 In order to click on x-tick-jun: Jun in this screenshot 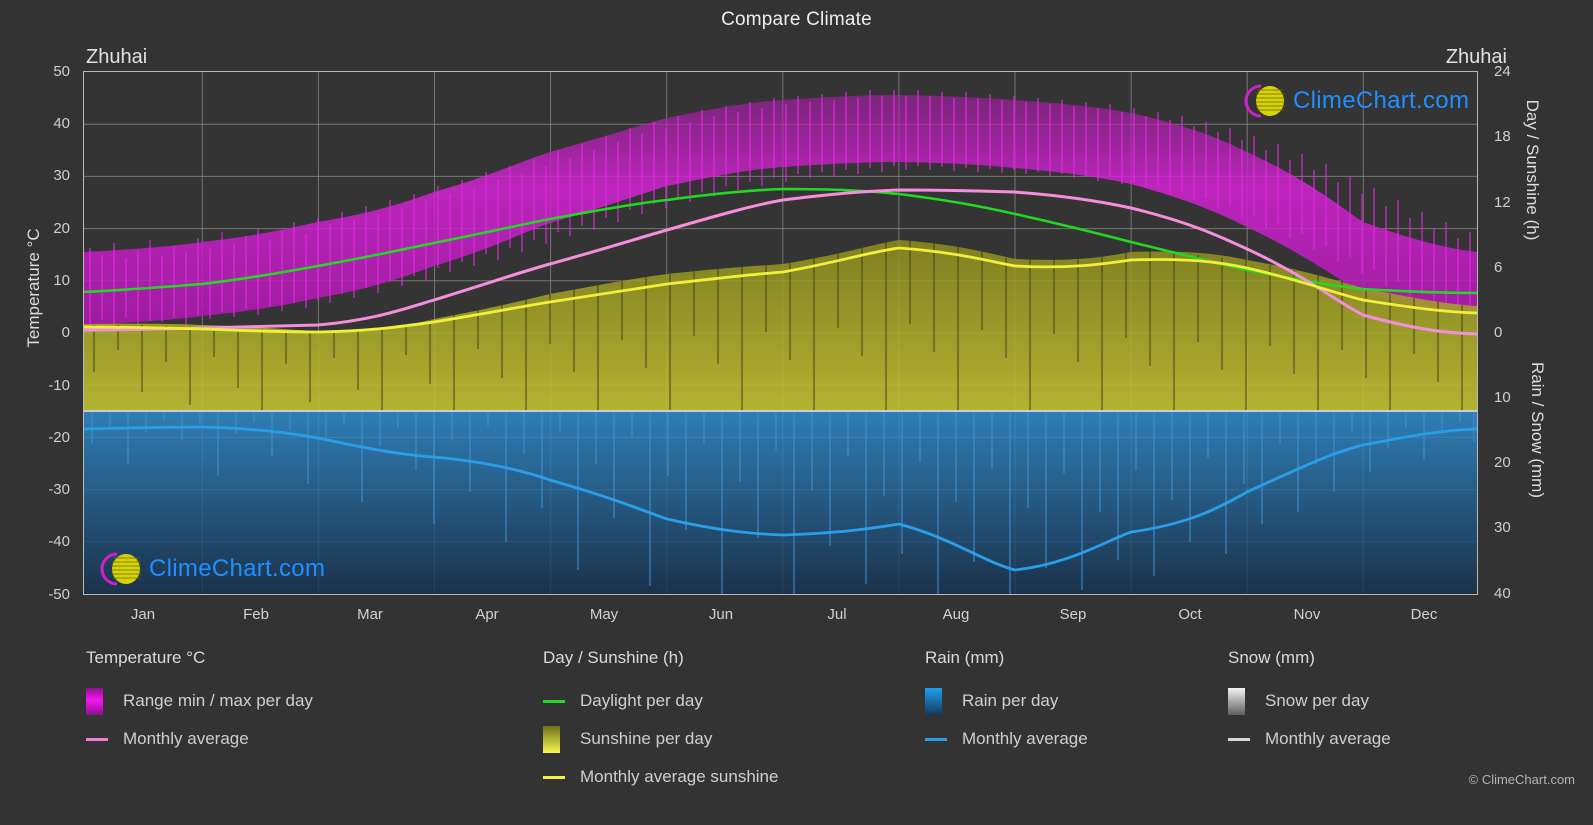, I will do `click(721, 614)`.